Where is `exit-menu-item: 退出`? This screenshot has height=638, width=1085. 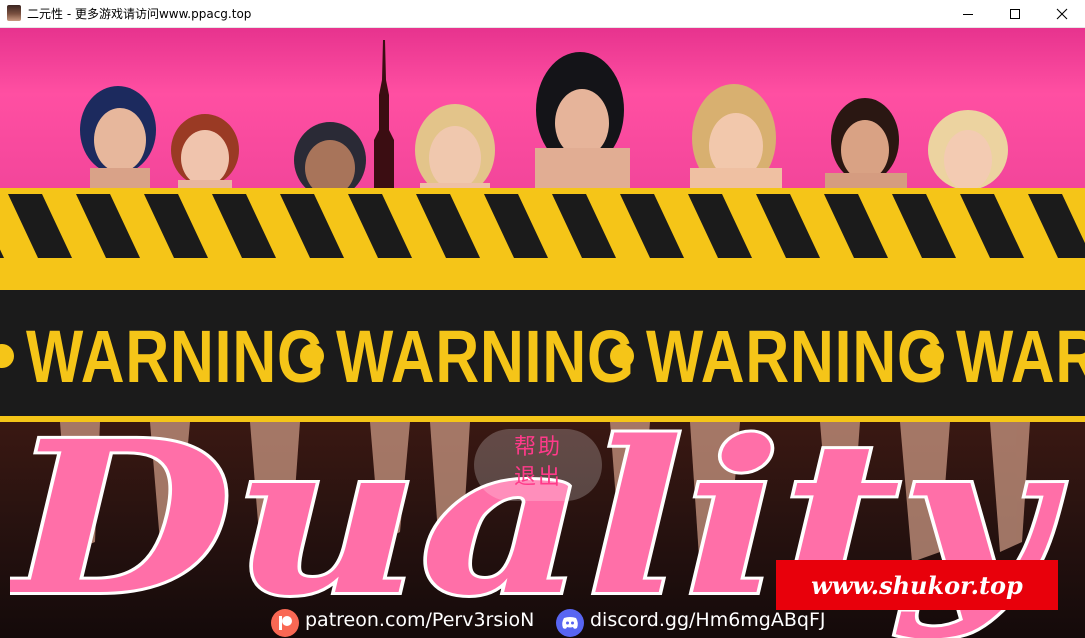
exit-menu-item: 退出 is located at coordinates (538, 475).